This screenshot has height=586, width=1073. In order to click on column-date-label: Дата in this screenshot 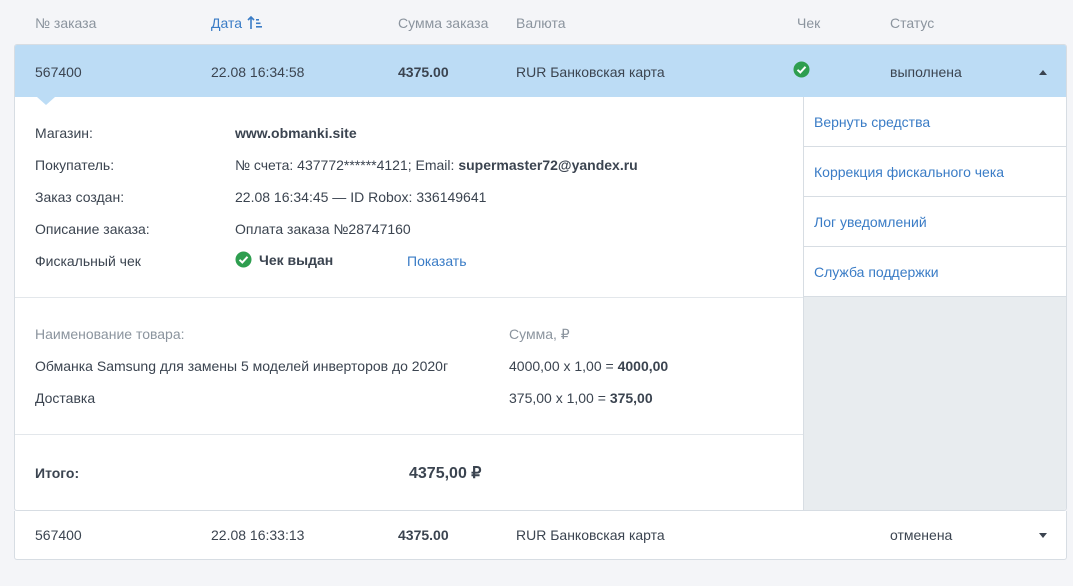, I will do `click(227, 23)`.